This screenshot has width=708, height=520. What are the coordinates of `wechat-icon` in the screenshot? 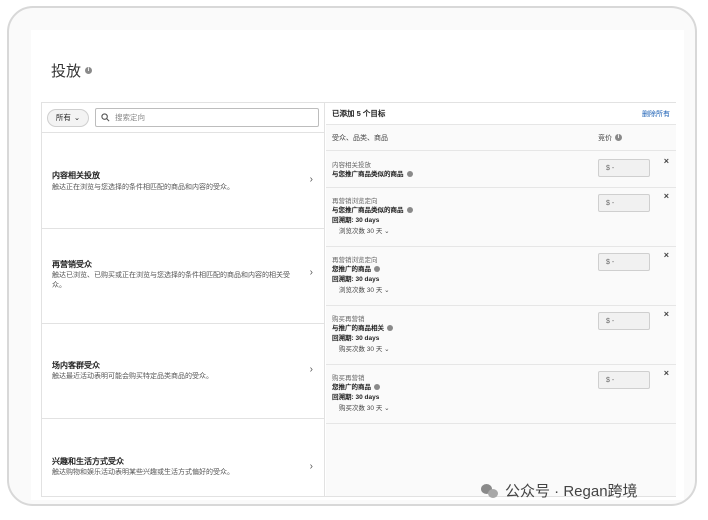 It's located at (490, 491).